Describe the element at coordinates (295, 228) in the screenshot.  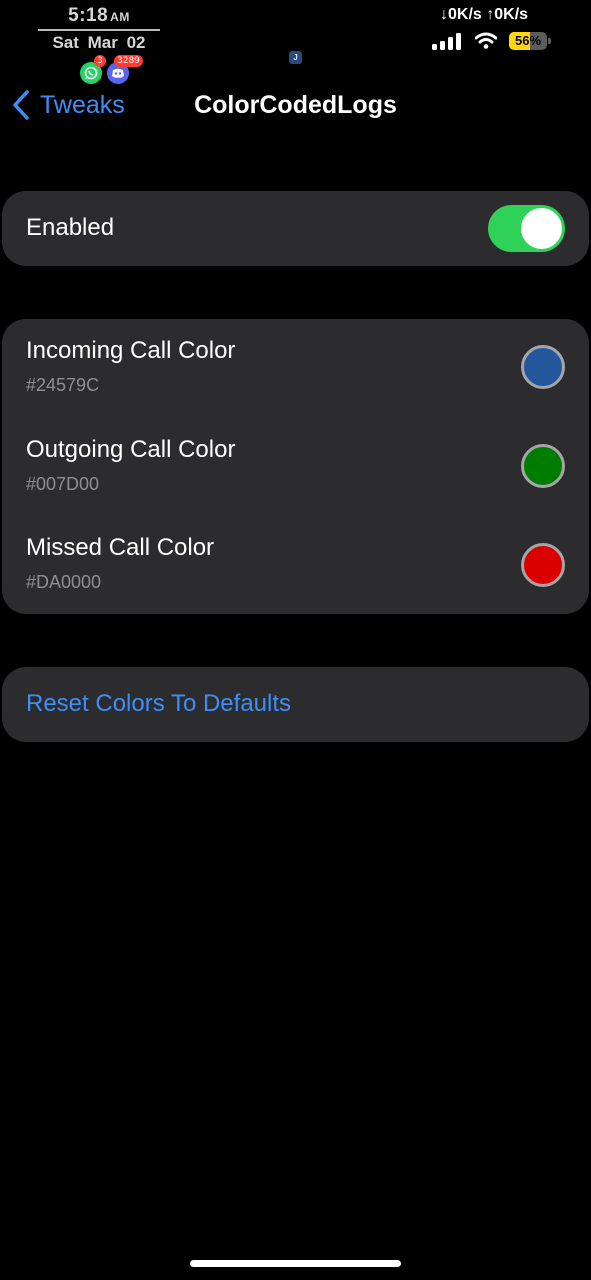
I see `enabled-group: Enabled` at that location.